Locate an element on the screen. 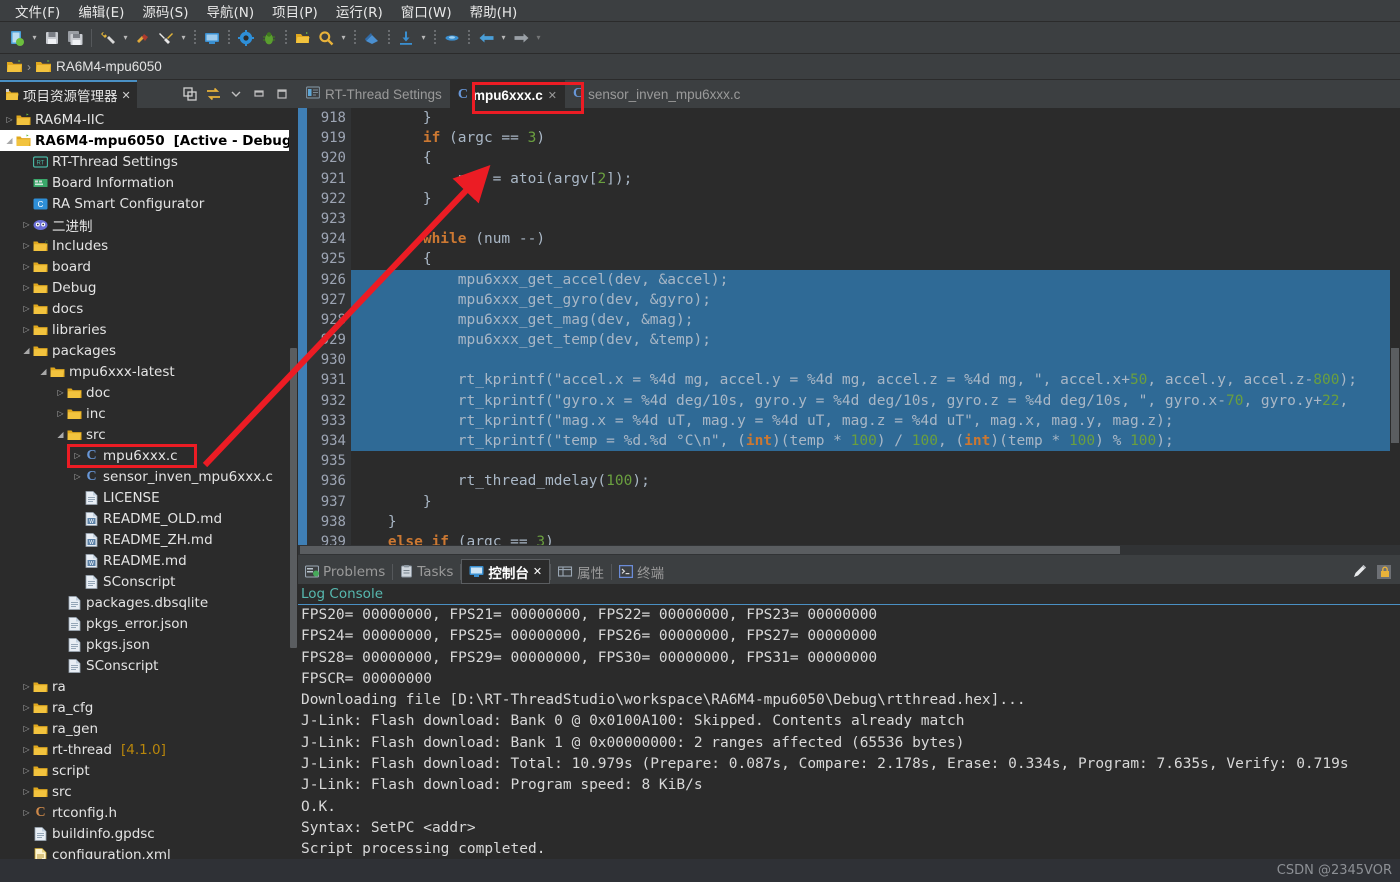 Image resolution: width=1400 pixels, height=882 pixels. code-line: mpu6xxx_get_temp(dev, &temp); is located at coordinates (875, 340).